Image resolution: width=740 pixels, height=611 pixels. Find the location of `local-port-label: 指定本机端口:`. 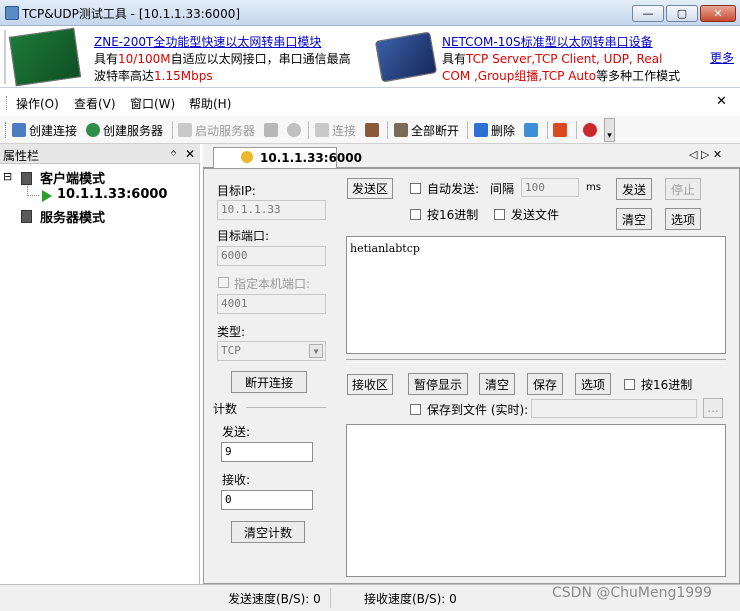

local-port-label: 指定本机端口: is located at coordinates (272, 284).